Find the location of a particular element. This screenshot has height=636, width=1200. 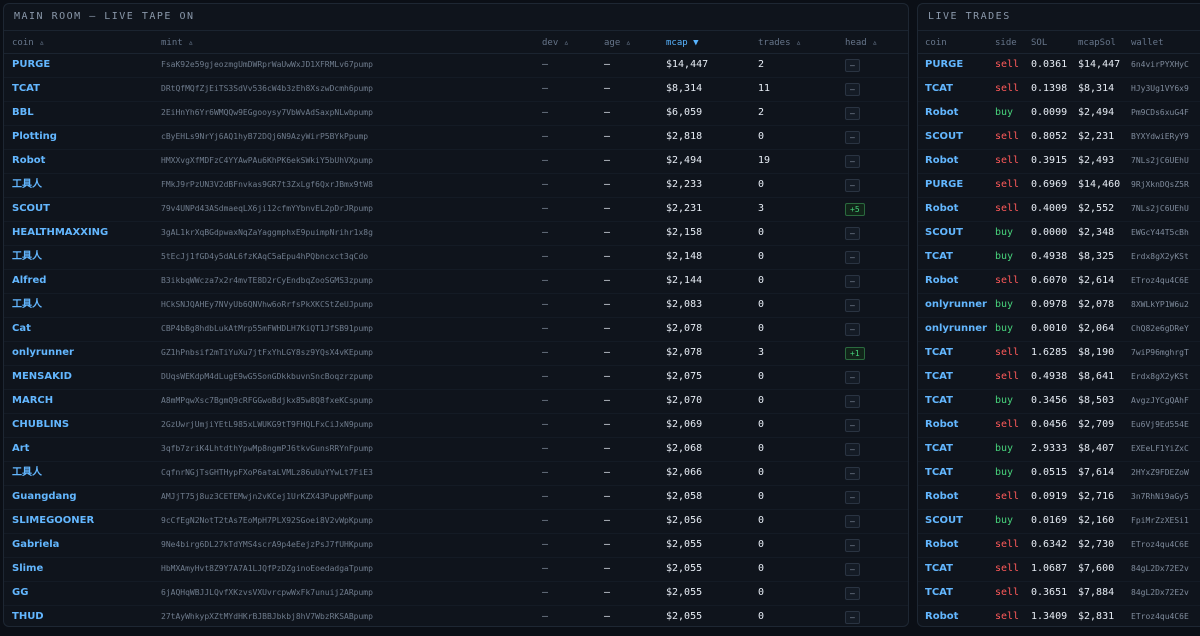

trade-row: Robot sell 0.0456 $2,709 Eu6Vj9Ed554E is located at coordinates (1059, 426).